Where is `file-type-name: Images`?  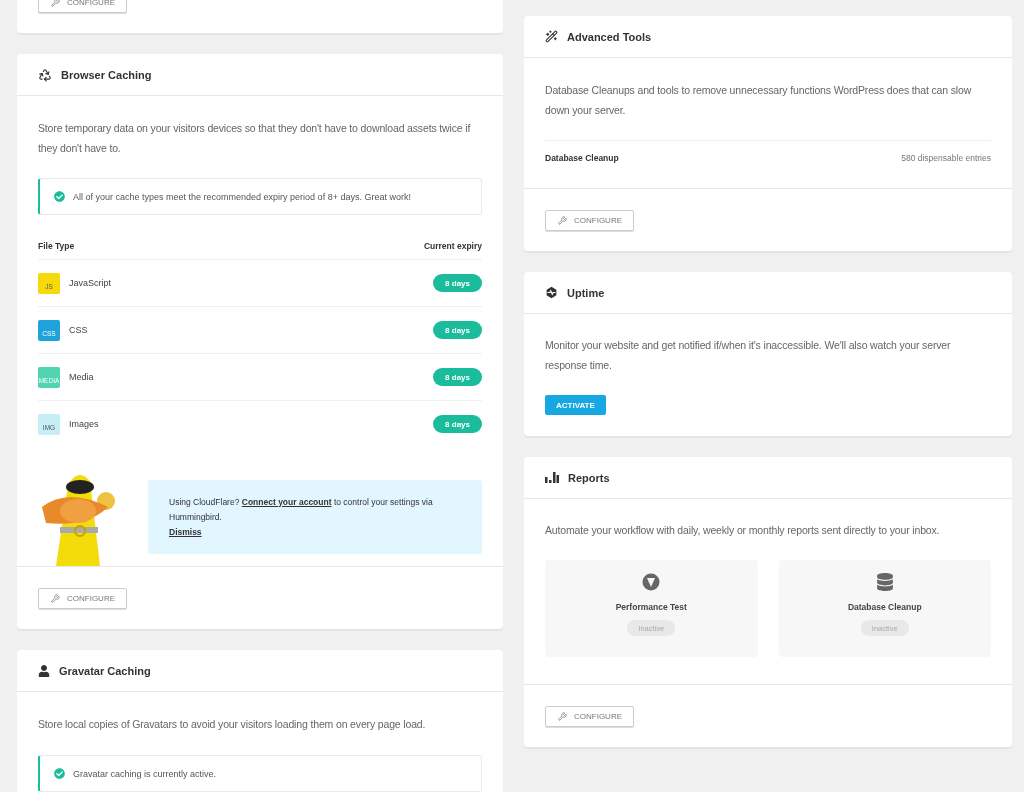 file-type-name: Images is located at coordinates (84, 424).